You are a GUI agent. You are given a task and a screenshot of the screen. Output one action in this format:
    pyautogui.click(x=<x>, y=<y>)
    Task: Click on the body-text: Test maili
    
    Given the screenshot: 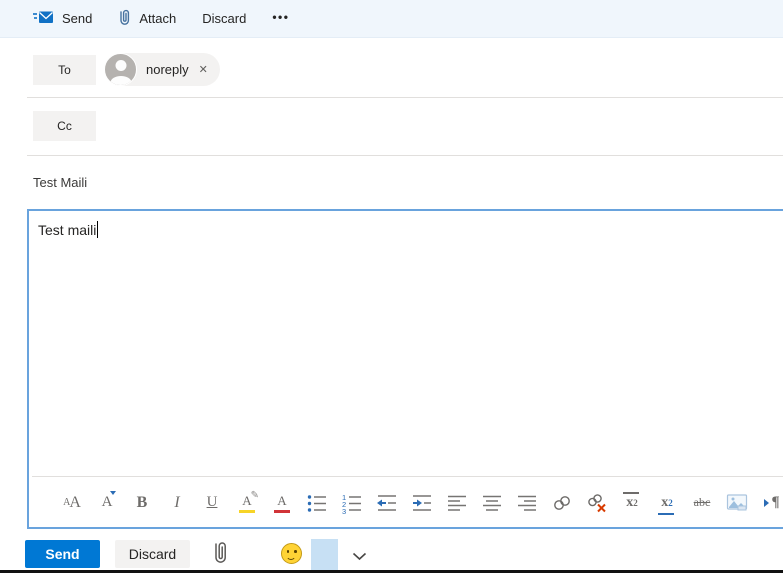 What is the action you would take?
    pyautogui.click(x=68, y=229)
    